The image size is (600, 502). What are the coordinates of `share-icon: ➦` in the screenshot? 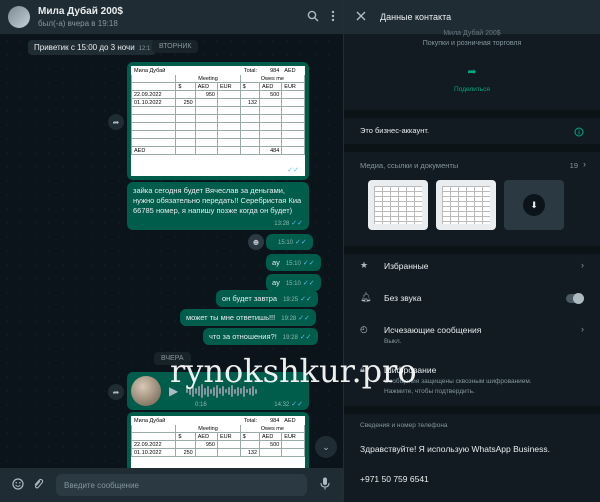 It's located at (472, 71).